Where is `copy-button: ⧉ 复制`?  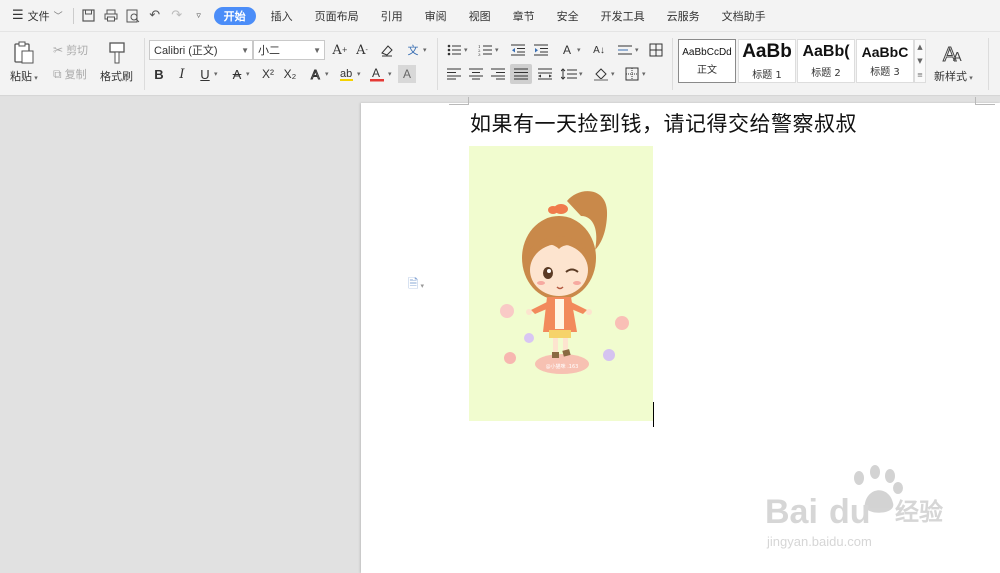 copy-button: ⧉ 复制 is located at coordinates (70, 74).